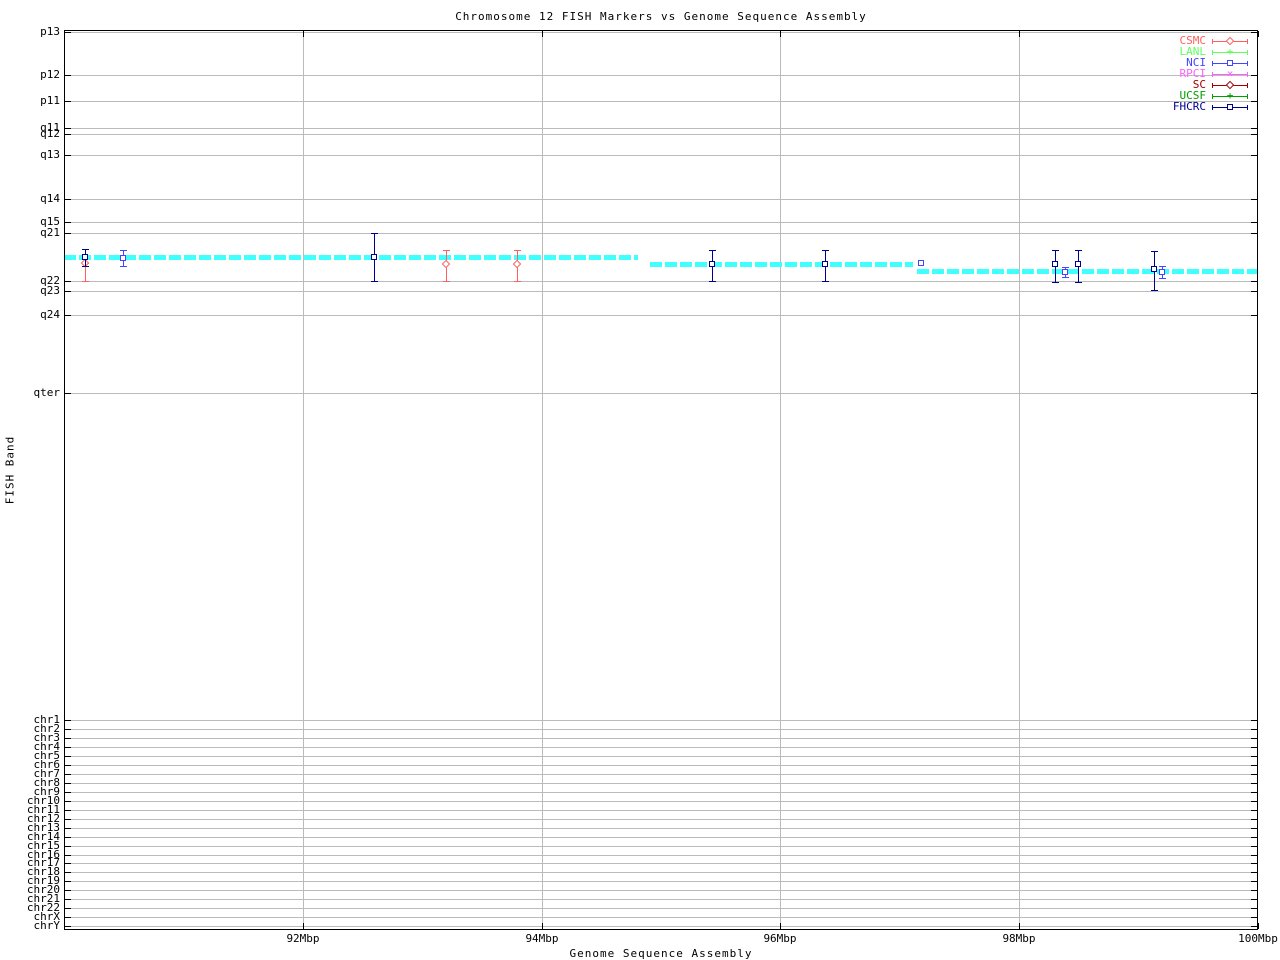 The height and width of the screenshot is (960, 1280). I want to click on y-tick-label: q23, so click(50, 290).